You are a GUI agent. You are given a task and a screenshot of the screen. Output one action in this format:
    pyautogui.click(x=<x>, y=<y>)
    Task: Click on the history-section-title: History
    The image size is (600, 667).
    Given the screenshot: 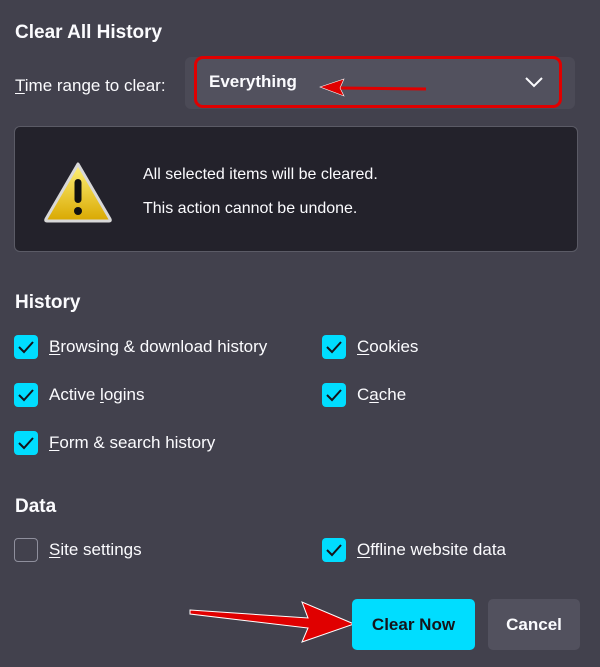 What is the action you would take?
    pyautogui.click(x=48, y=302)
    